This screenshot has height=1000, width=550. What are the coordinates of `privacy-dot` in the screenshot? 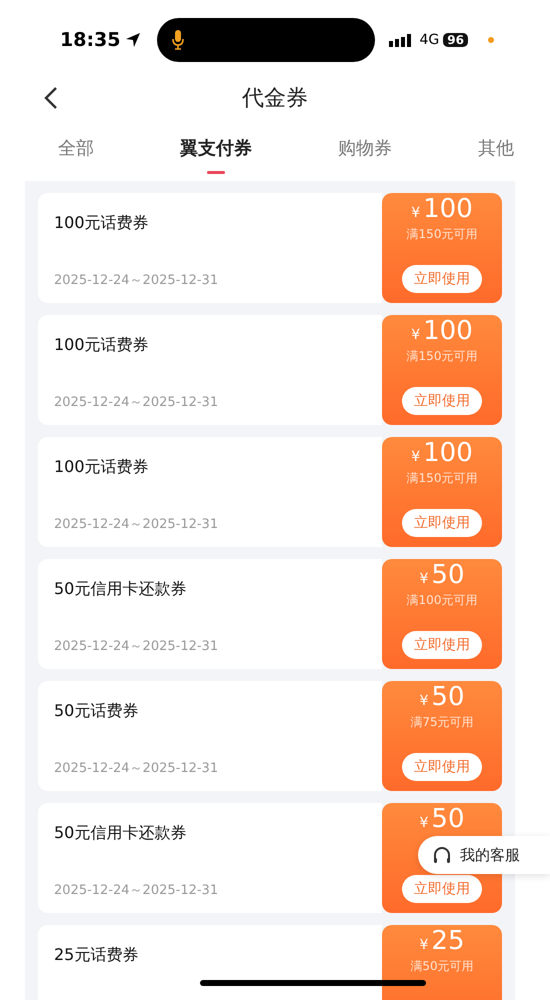 It's located at (491, 40).